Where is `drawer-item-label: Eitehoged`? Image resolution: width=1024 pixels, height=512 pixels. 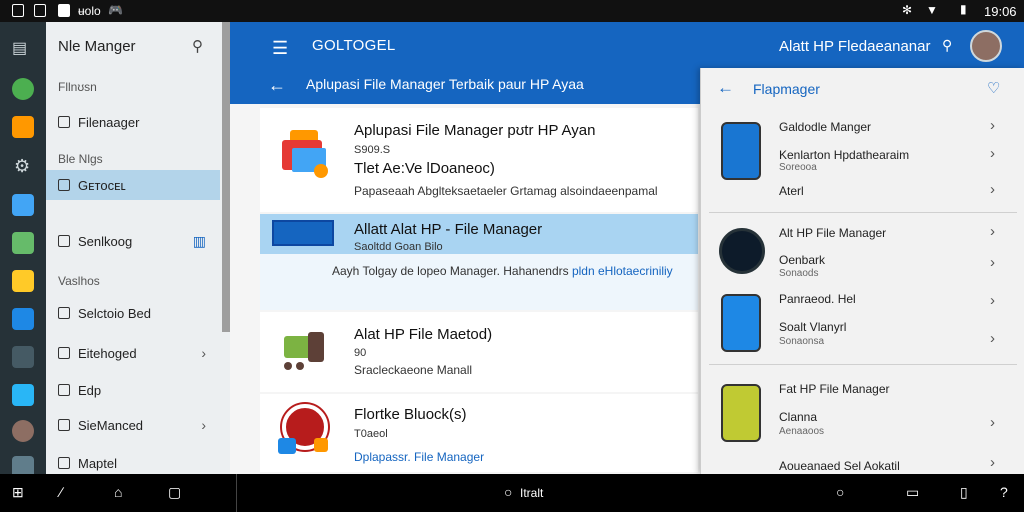 drawer-item-label: Eitehoged is located at coordinates (107, 353).